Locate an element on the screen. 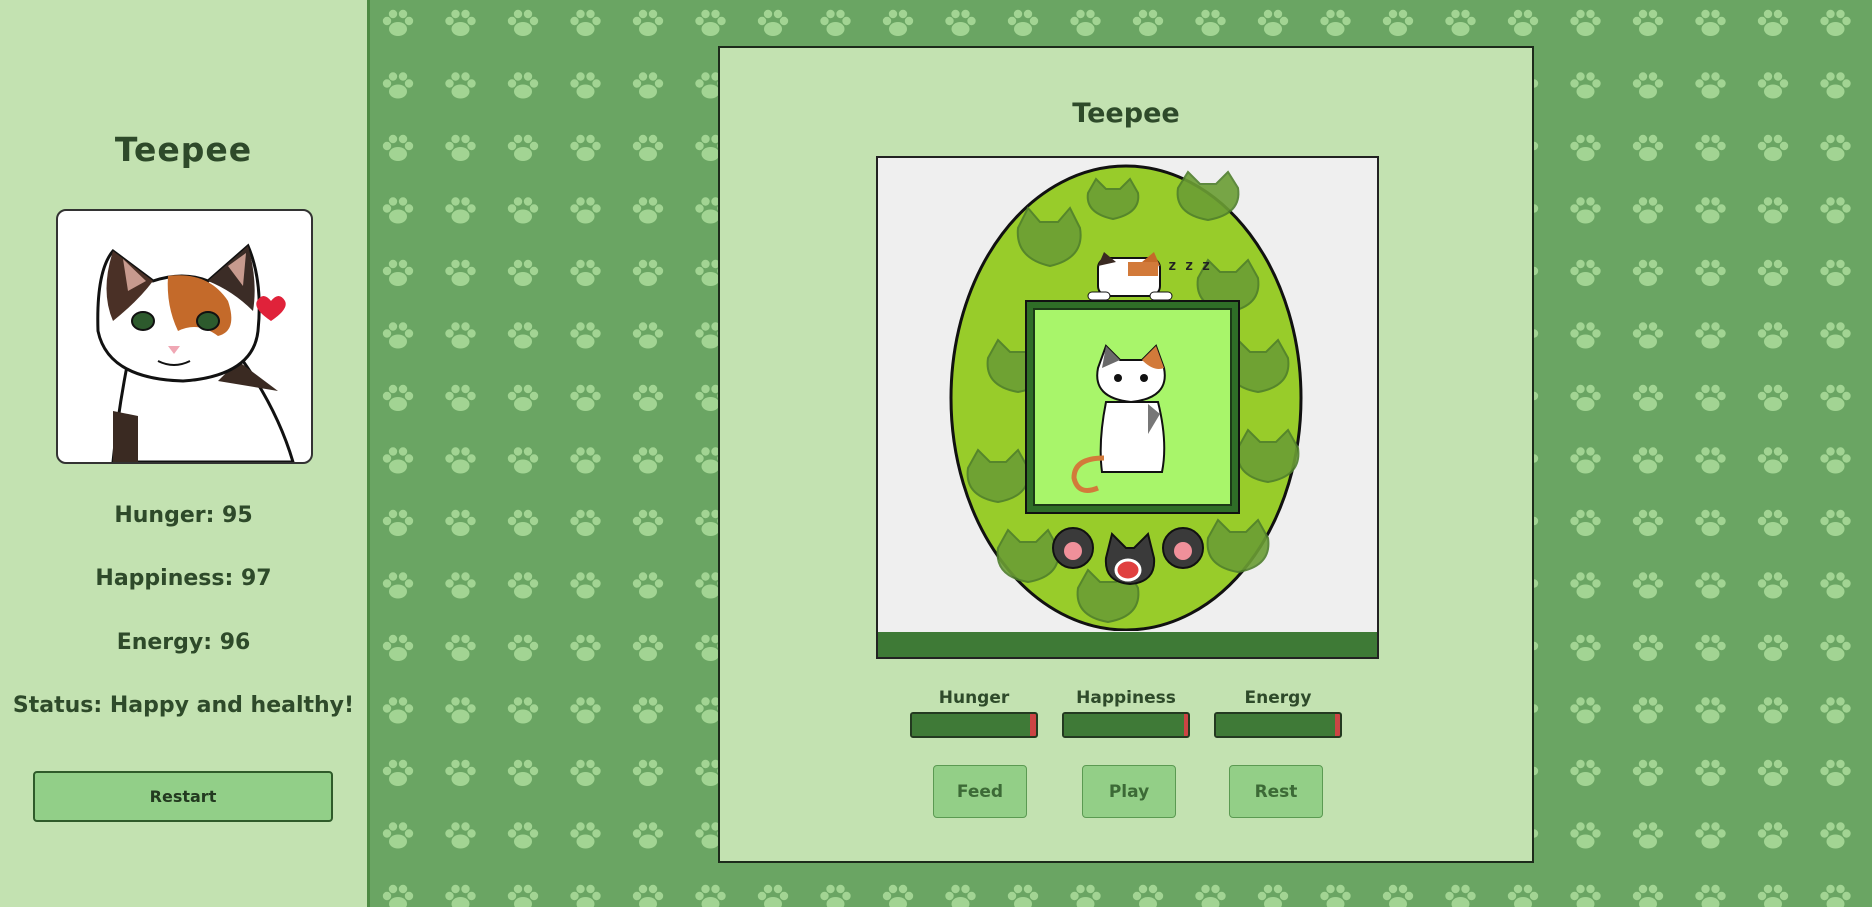 The image size is (1872, 907). cat-portrait-image is located at coordinates (195, 352).